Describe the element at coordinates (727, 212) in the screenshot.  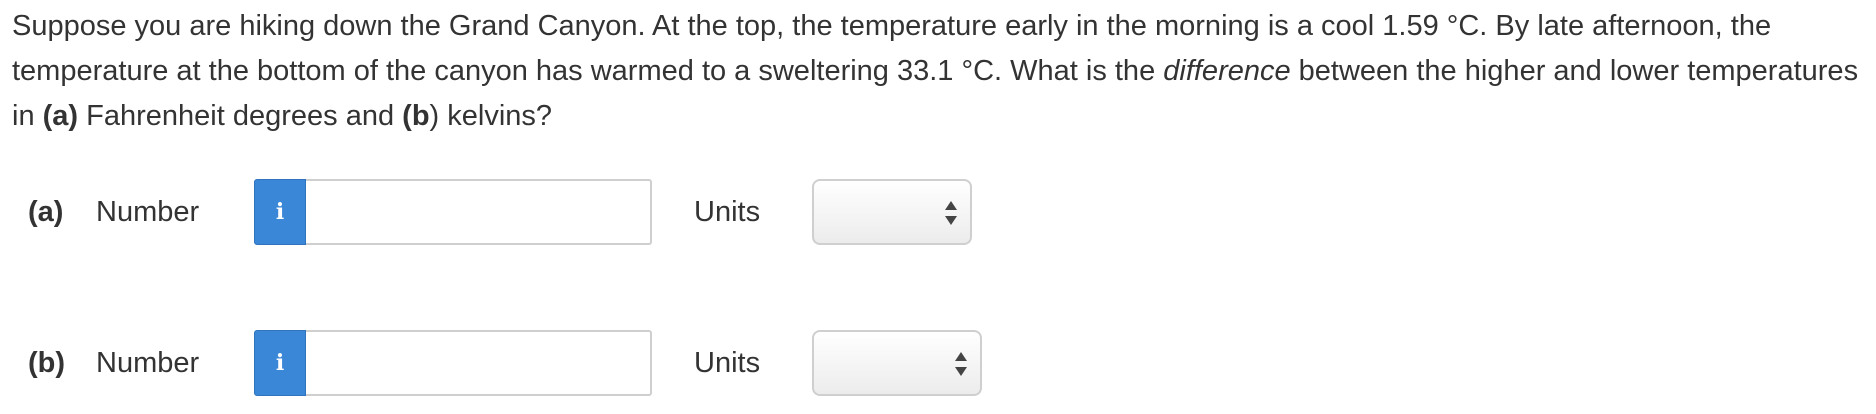
I see `units-label-a: Units` at that location.